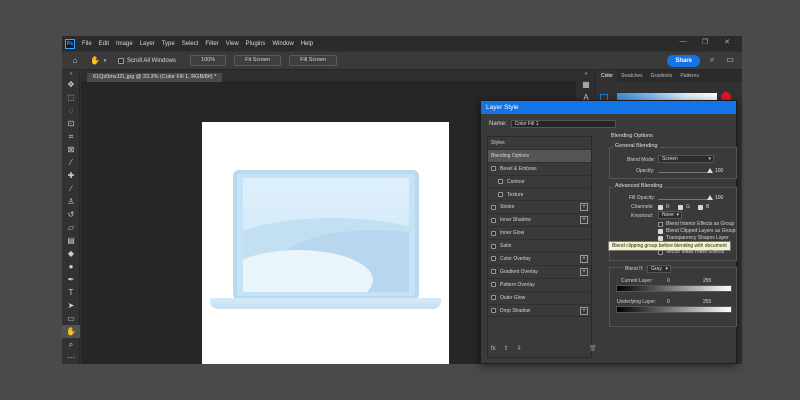  I want to click on scroll-all-windows-option: Scroll All Windows, so click(147, 60).